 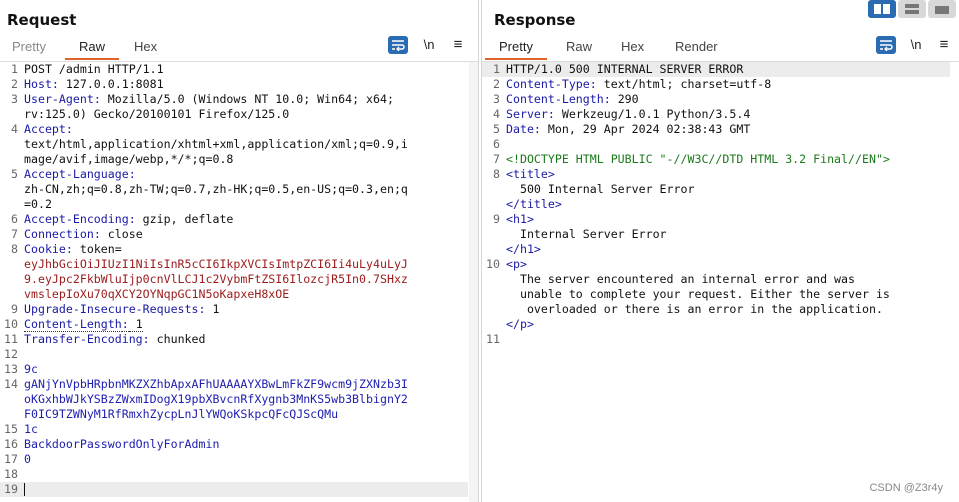 I want to click on line-number: 16, so click(x=11, y=444).